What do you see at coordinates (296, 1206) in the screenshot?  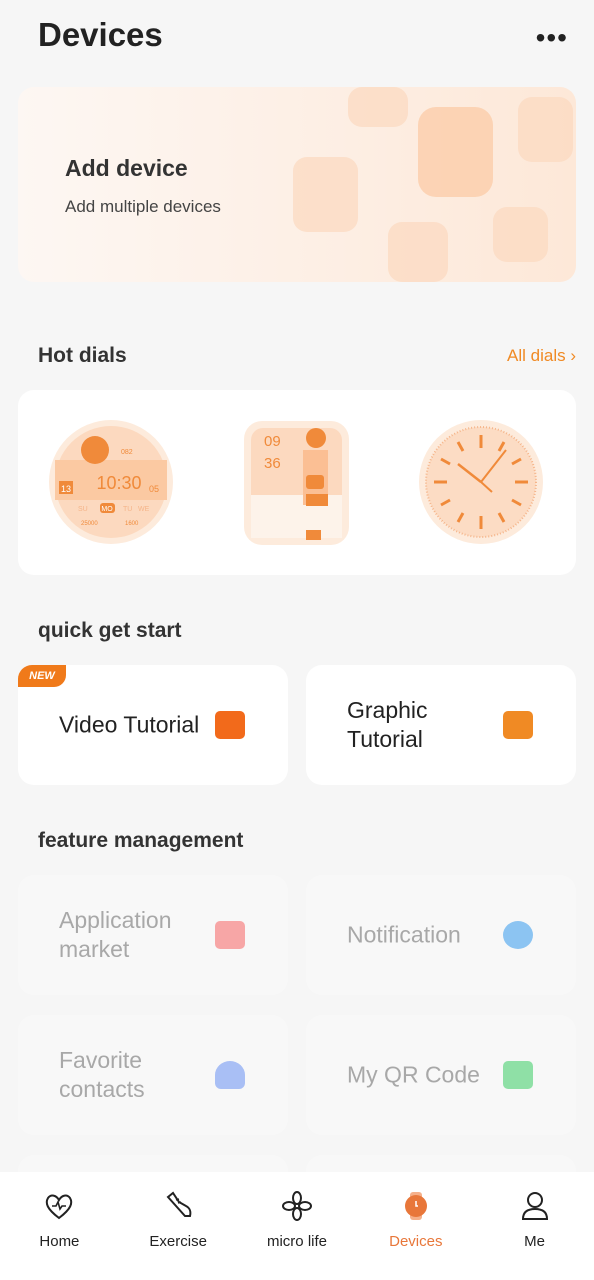 I see `clover-icon` at bounding box center [296, 1206].